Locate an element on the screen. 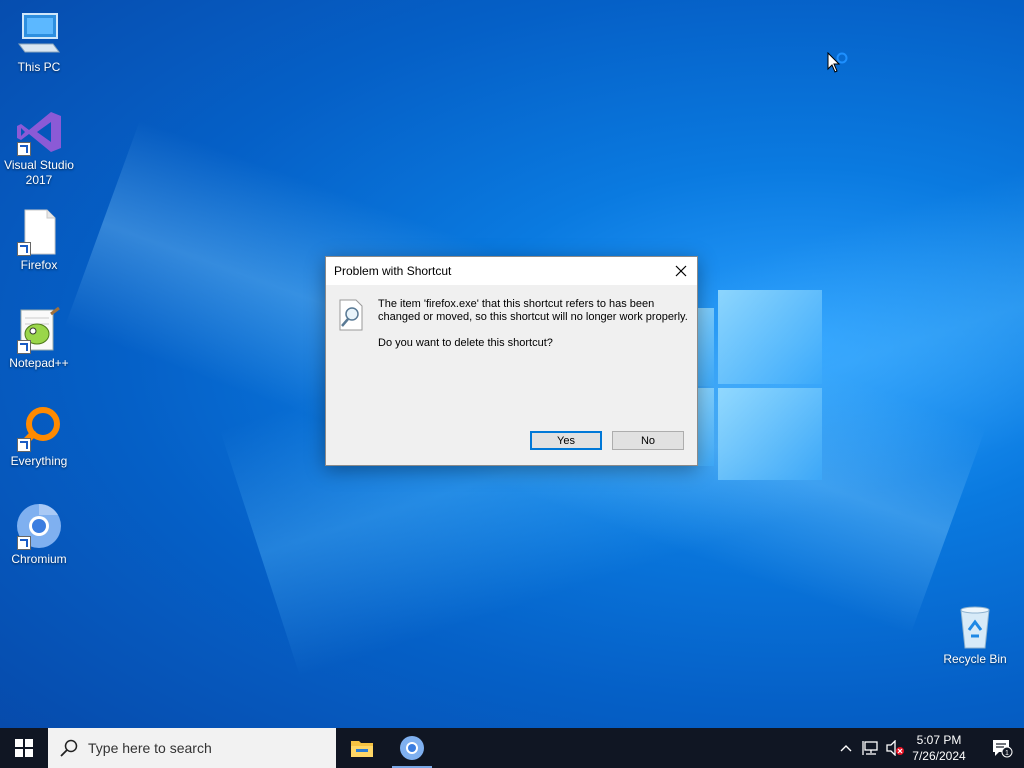  dialog-title: Problem with Shortcut is located at coordinates (393, 271).